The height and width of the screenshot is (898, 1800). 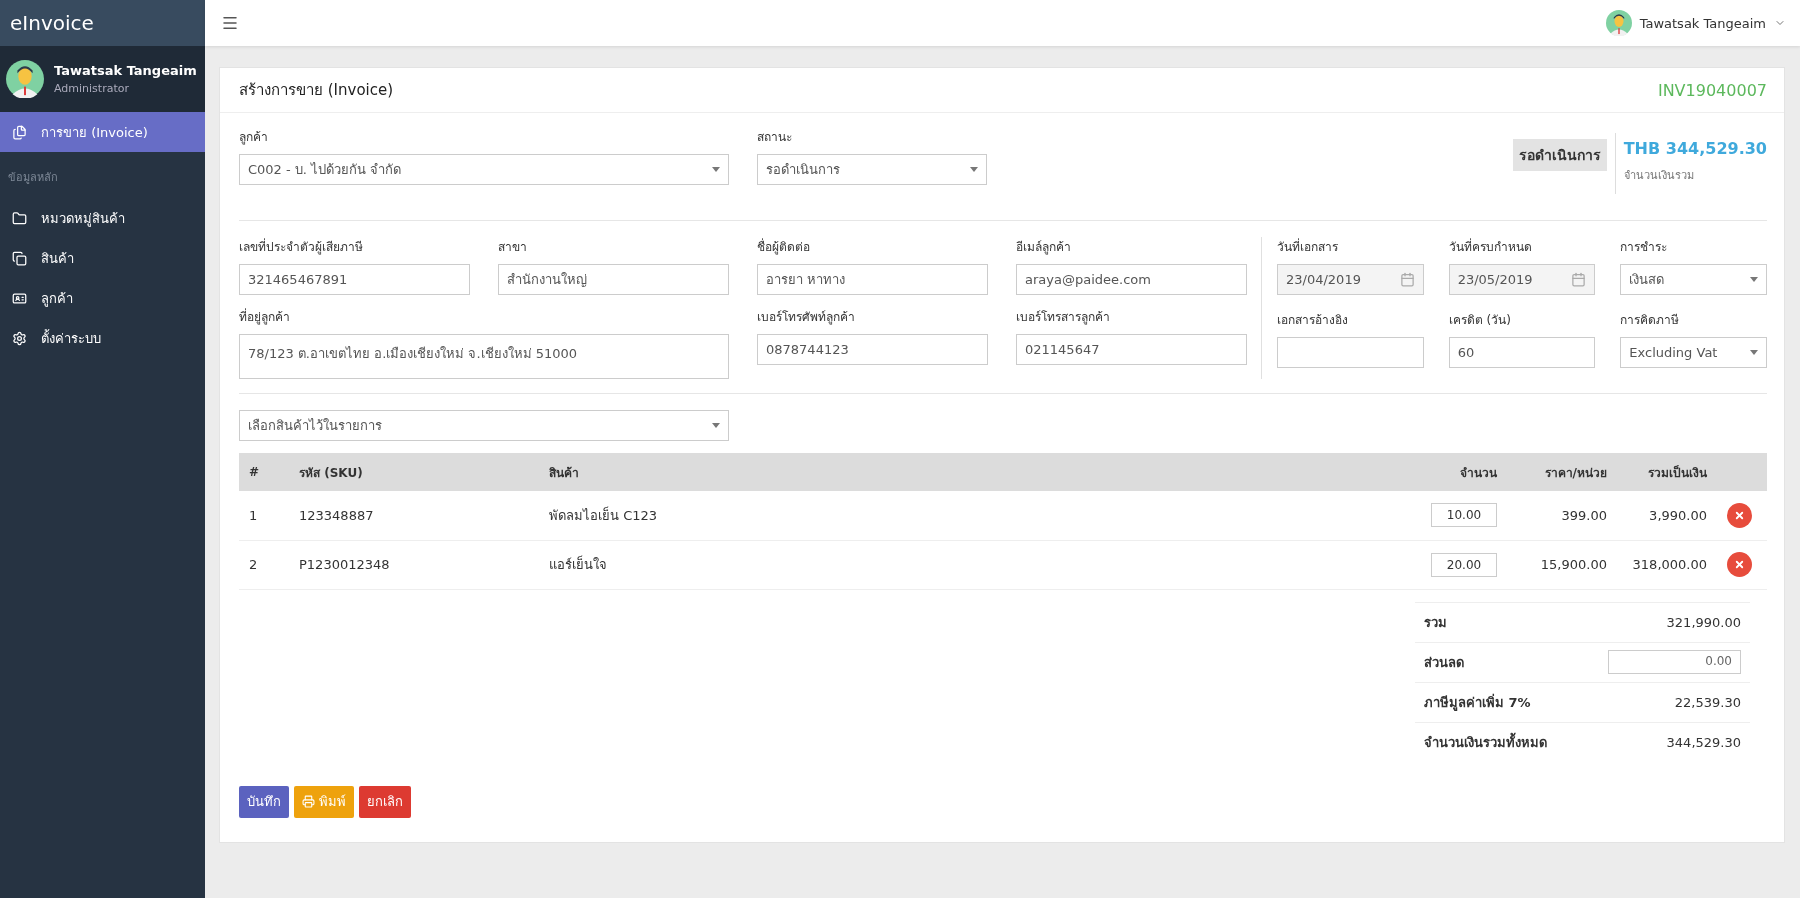 I want to click on user-role: Administrator, so click(x=92, y=88).